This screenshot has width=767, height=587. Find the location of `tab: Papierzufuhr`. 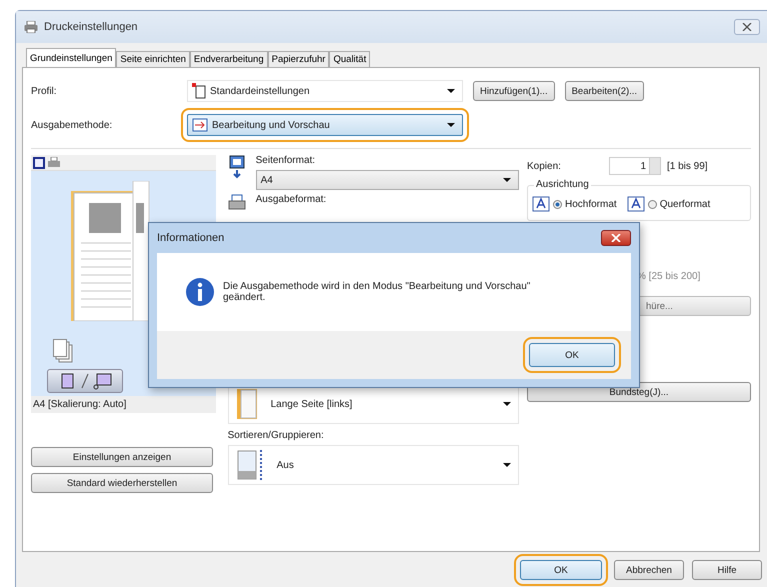

tab: Papierzufuhr is located at coordinates (299, 59).